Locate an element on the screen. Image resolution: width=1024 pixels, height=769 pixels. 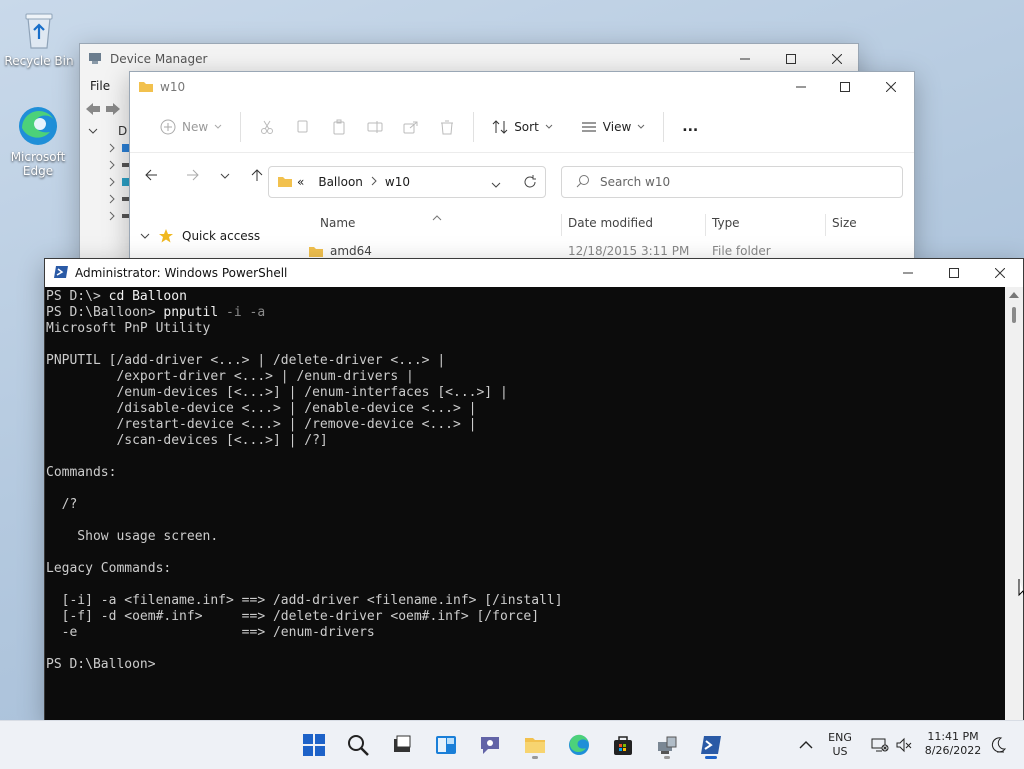
console-text: /? is located at coordinates (62, 504).